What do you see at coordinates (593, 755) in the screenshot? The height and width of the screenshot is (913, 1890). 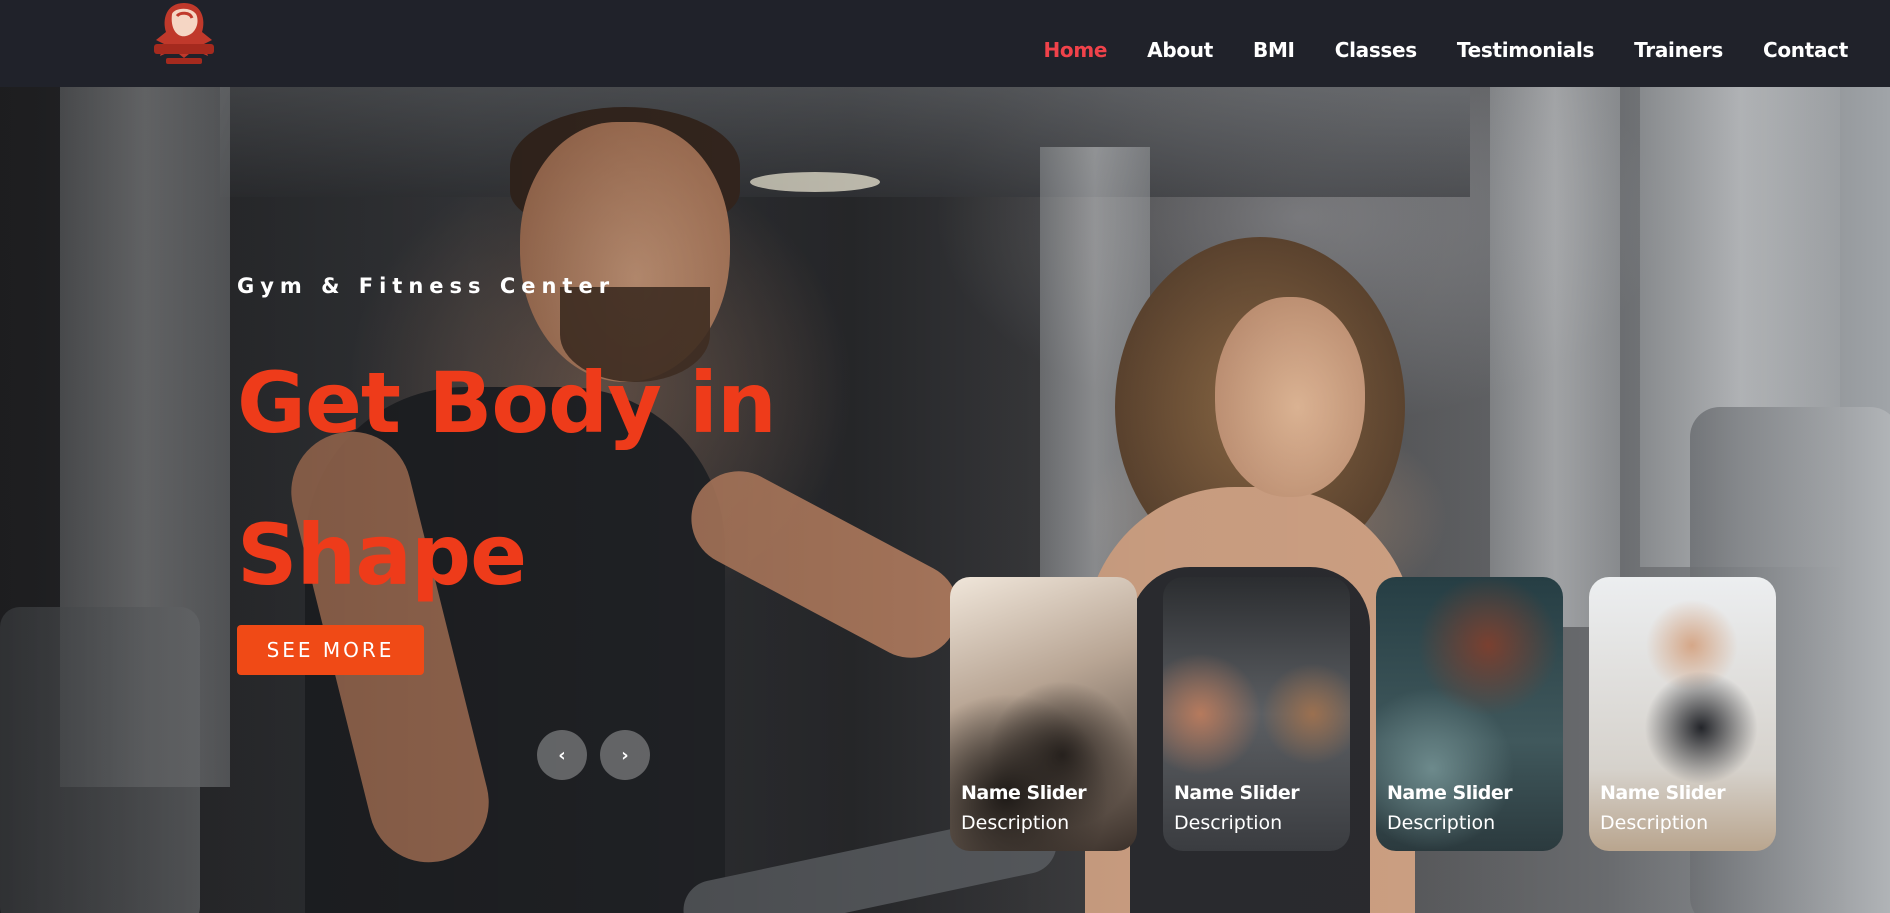 I see `slider-arrows: ‹ ›` at bounding box center [593, 755].